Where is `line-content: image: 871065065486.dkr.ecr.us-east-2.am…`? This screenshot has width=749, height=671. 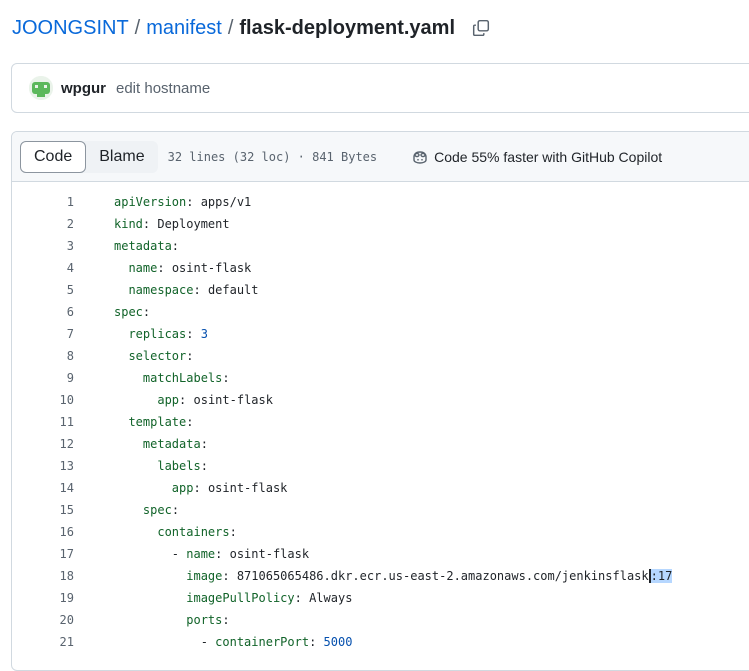 line-content: image: 871065065486.dkr.ecr.us-east-2.am… is located at coordinates (373, 576).